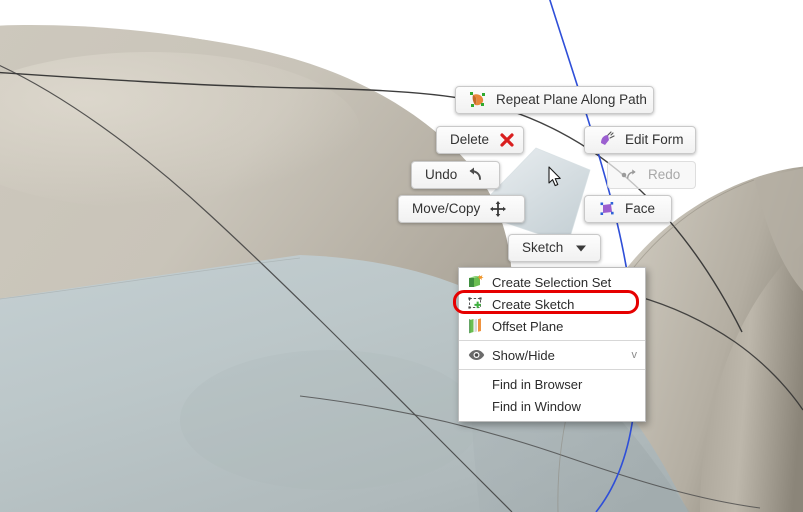  What do you see at coordinates (607, 209) in the screenshot?
I see `face-selection-icon` at bounding box center [607, 209].